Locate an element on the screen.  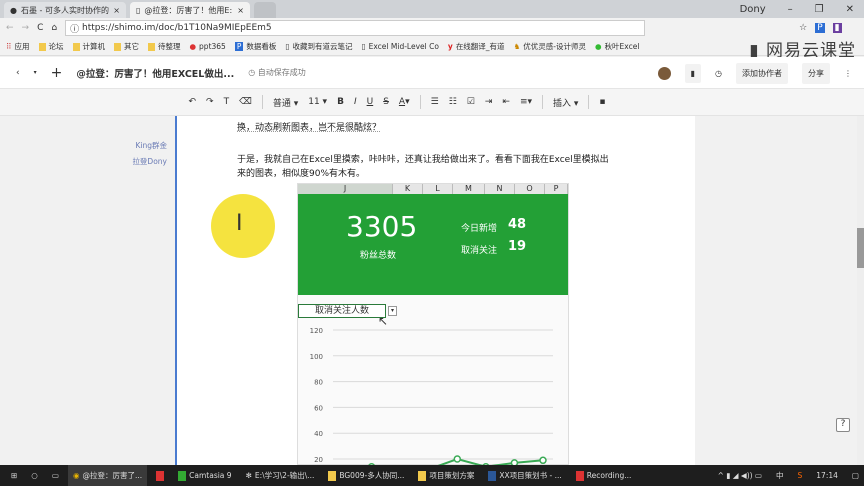
notification-icon: ▢ is located at coordinates (855, 475).